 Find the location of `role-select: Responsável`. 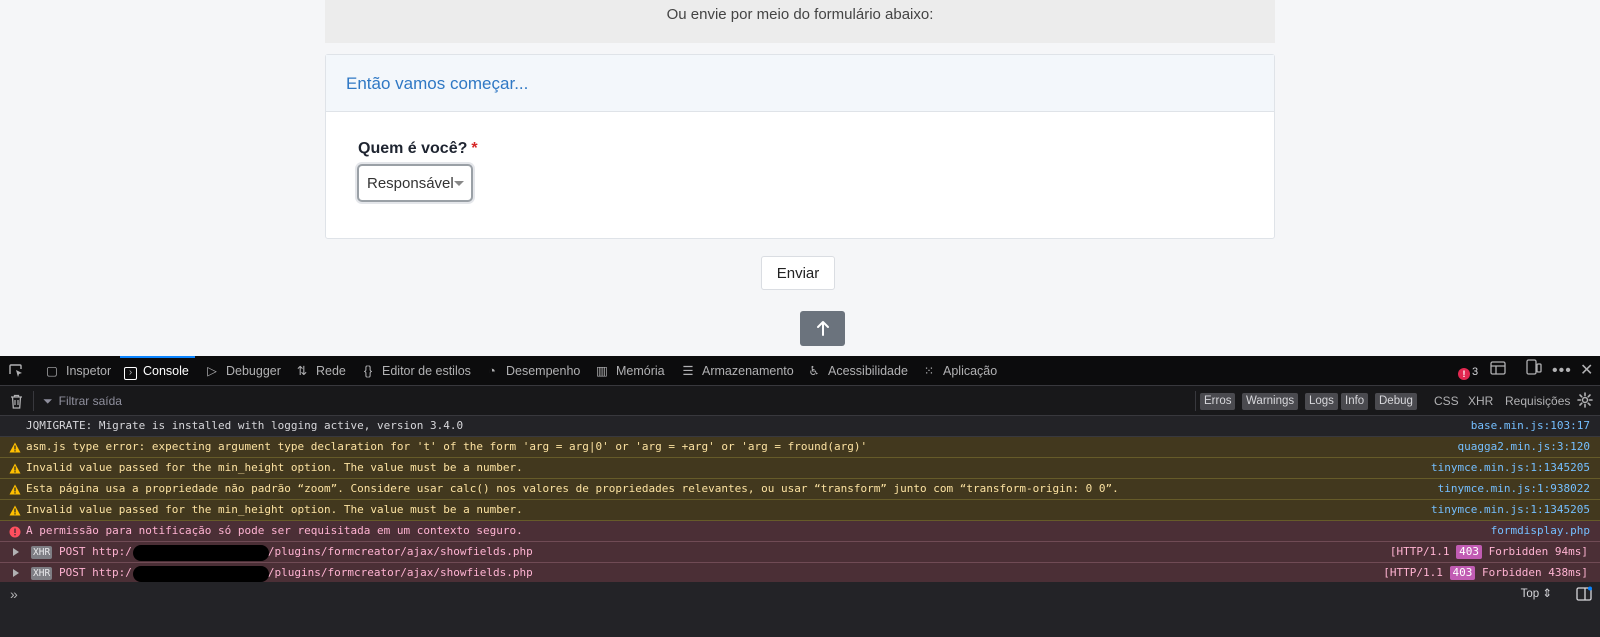

role-select: Responsável is located at coordinates (415, 183).